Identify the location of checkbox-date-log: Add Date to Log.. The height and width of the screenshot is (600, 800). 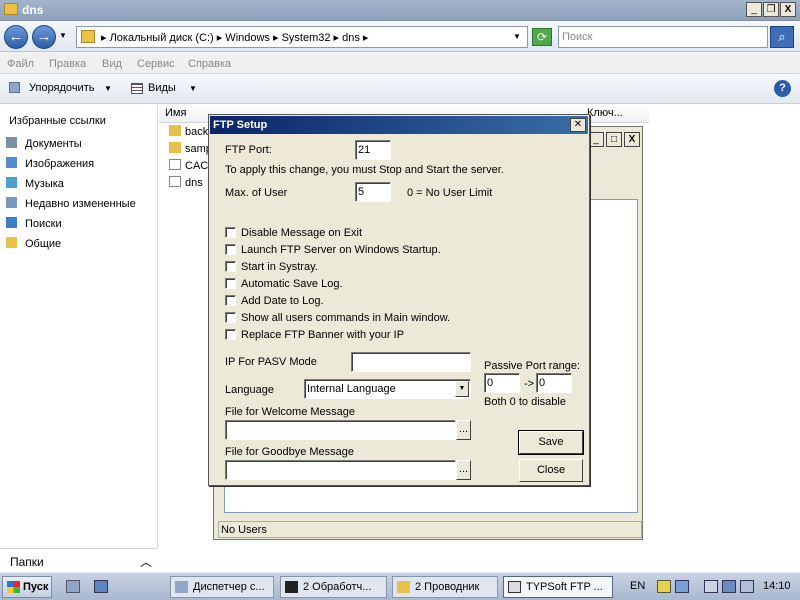
(274, 301).